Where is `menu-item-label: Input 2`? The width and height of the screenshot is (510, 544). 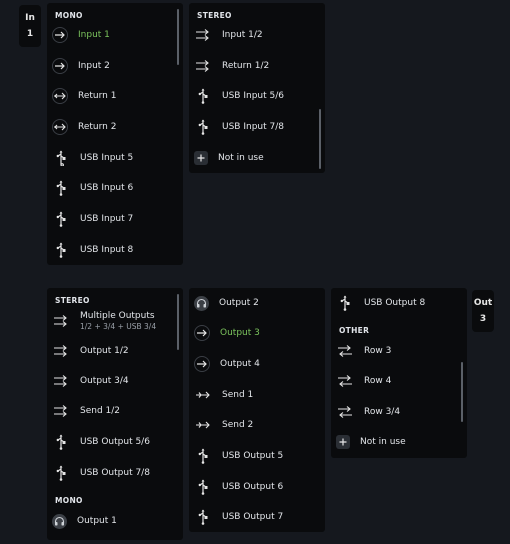 menu-item-label: Input 2 is located at coordinates (94, 66).